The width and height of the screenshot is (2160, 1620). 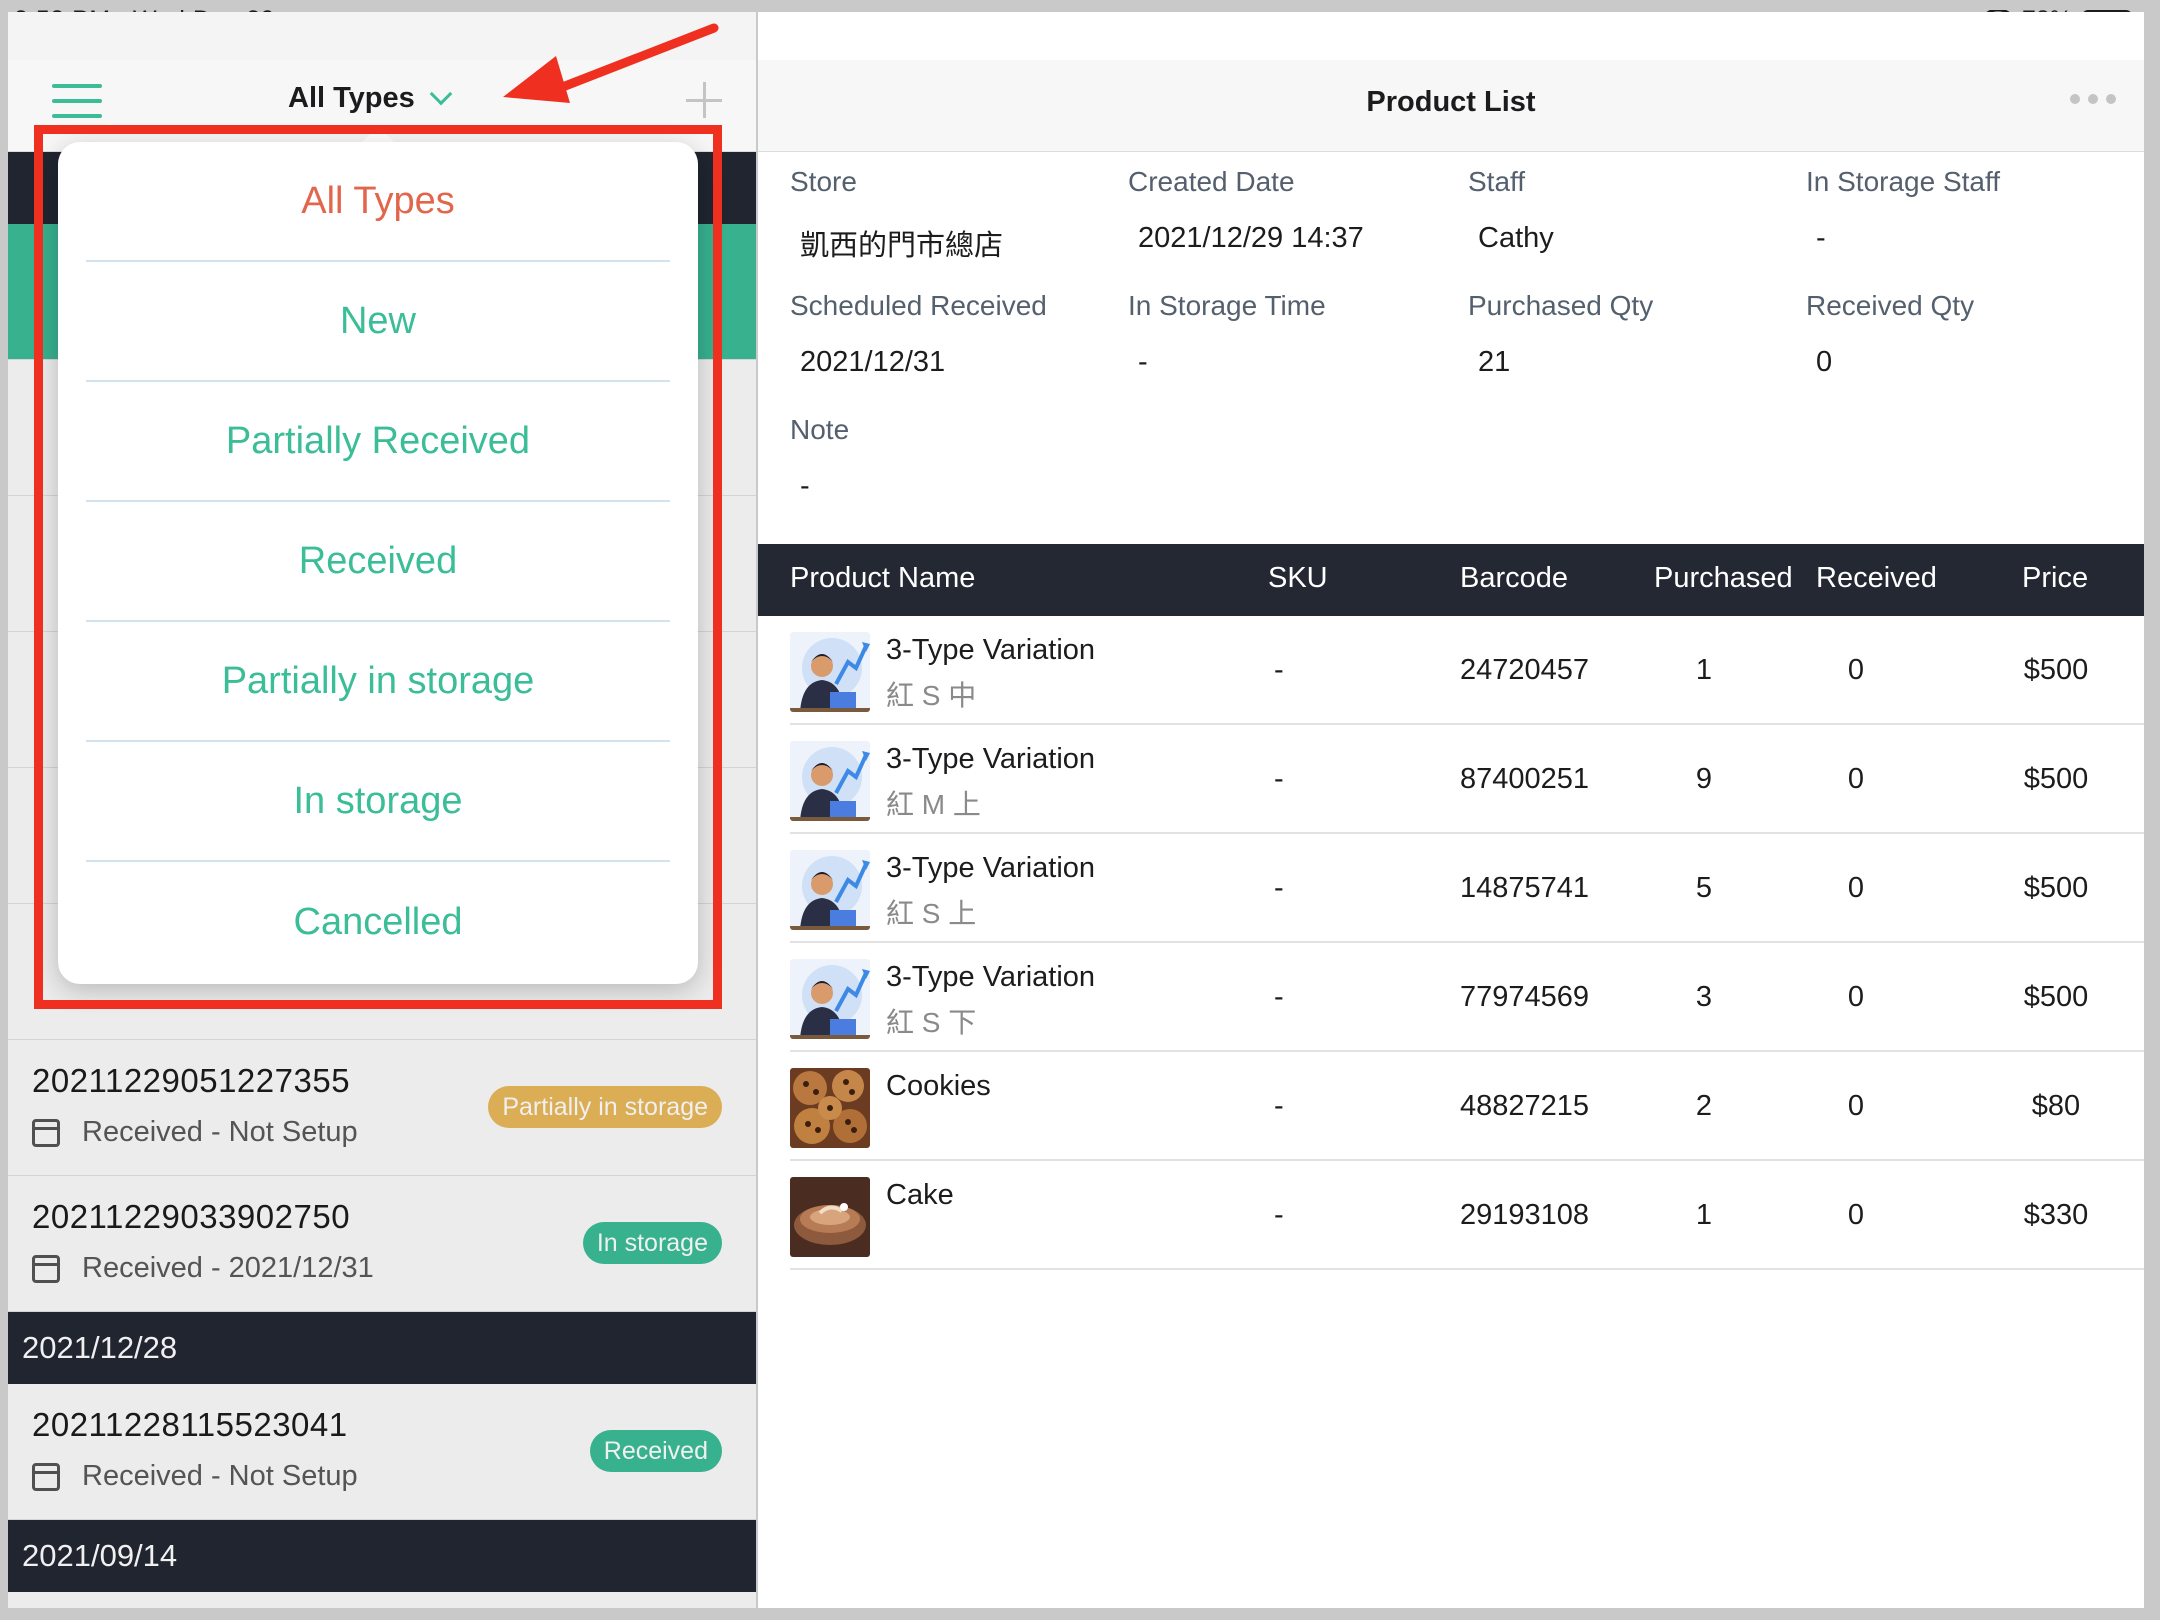 What do you see at coordinates (1821, 238) in the screenshot?
I see `in-storage-staff-value: -` at bounding box center [1821, 238].